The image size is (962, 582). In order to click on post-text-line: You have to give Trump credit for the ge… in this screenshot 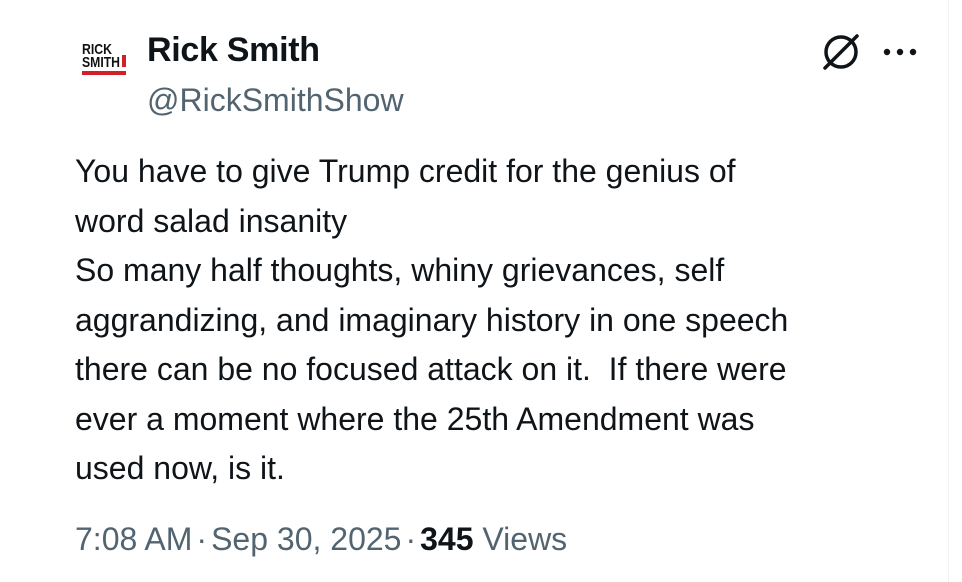, I will do `click(405, 171)`.